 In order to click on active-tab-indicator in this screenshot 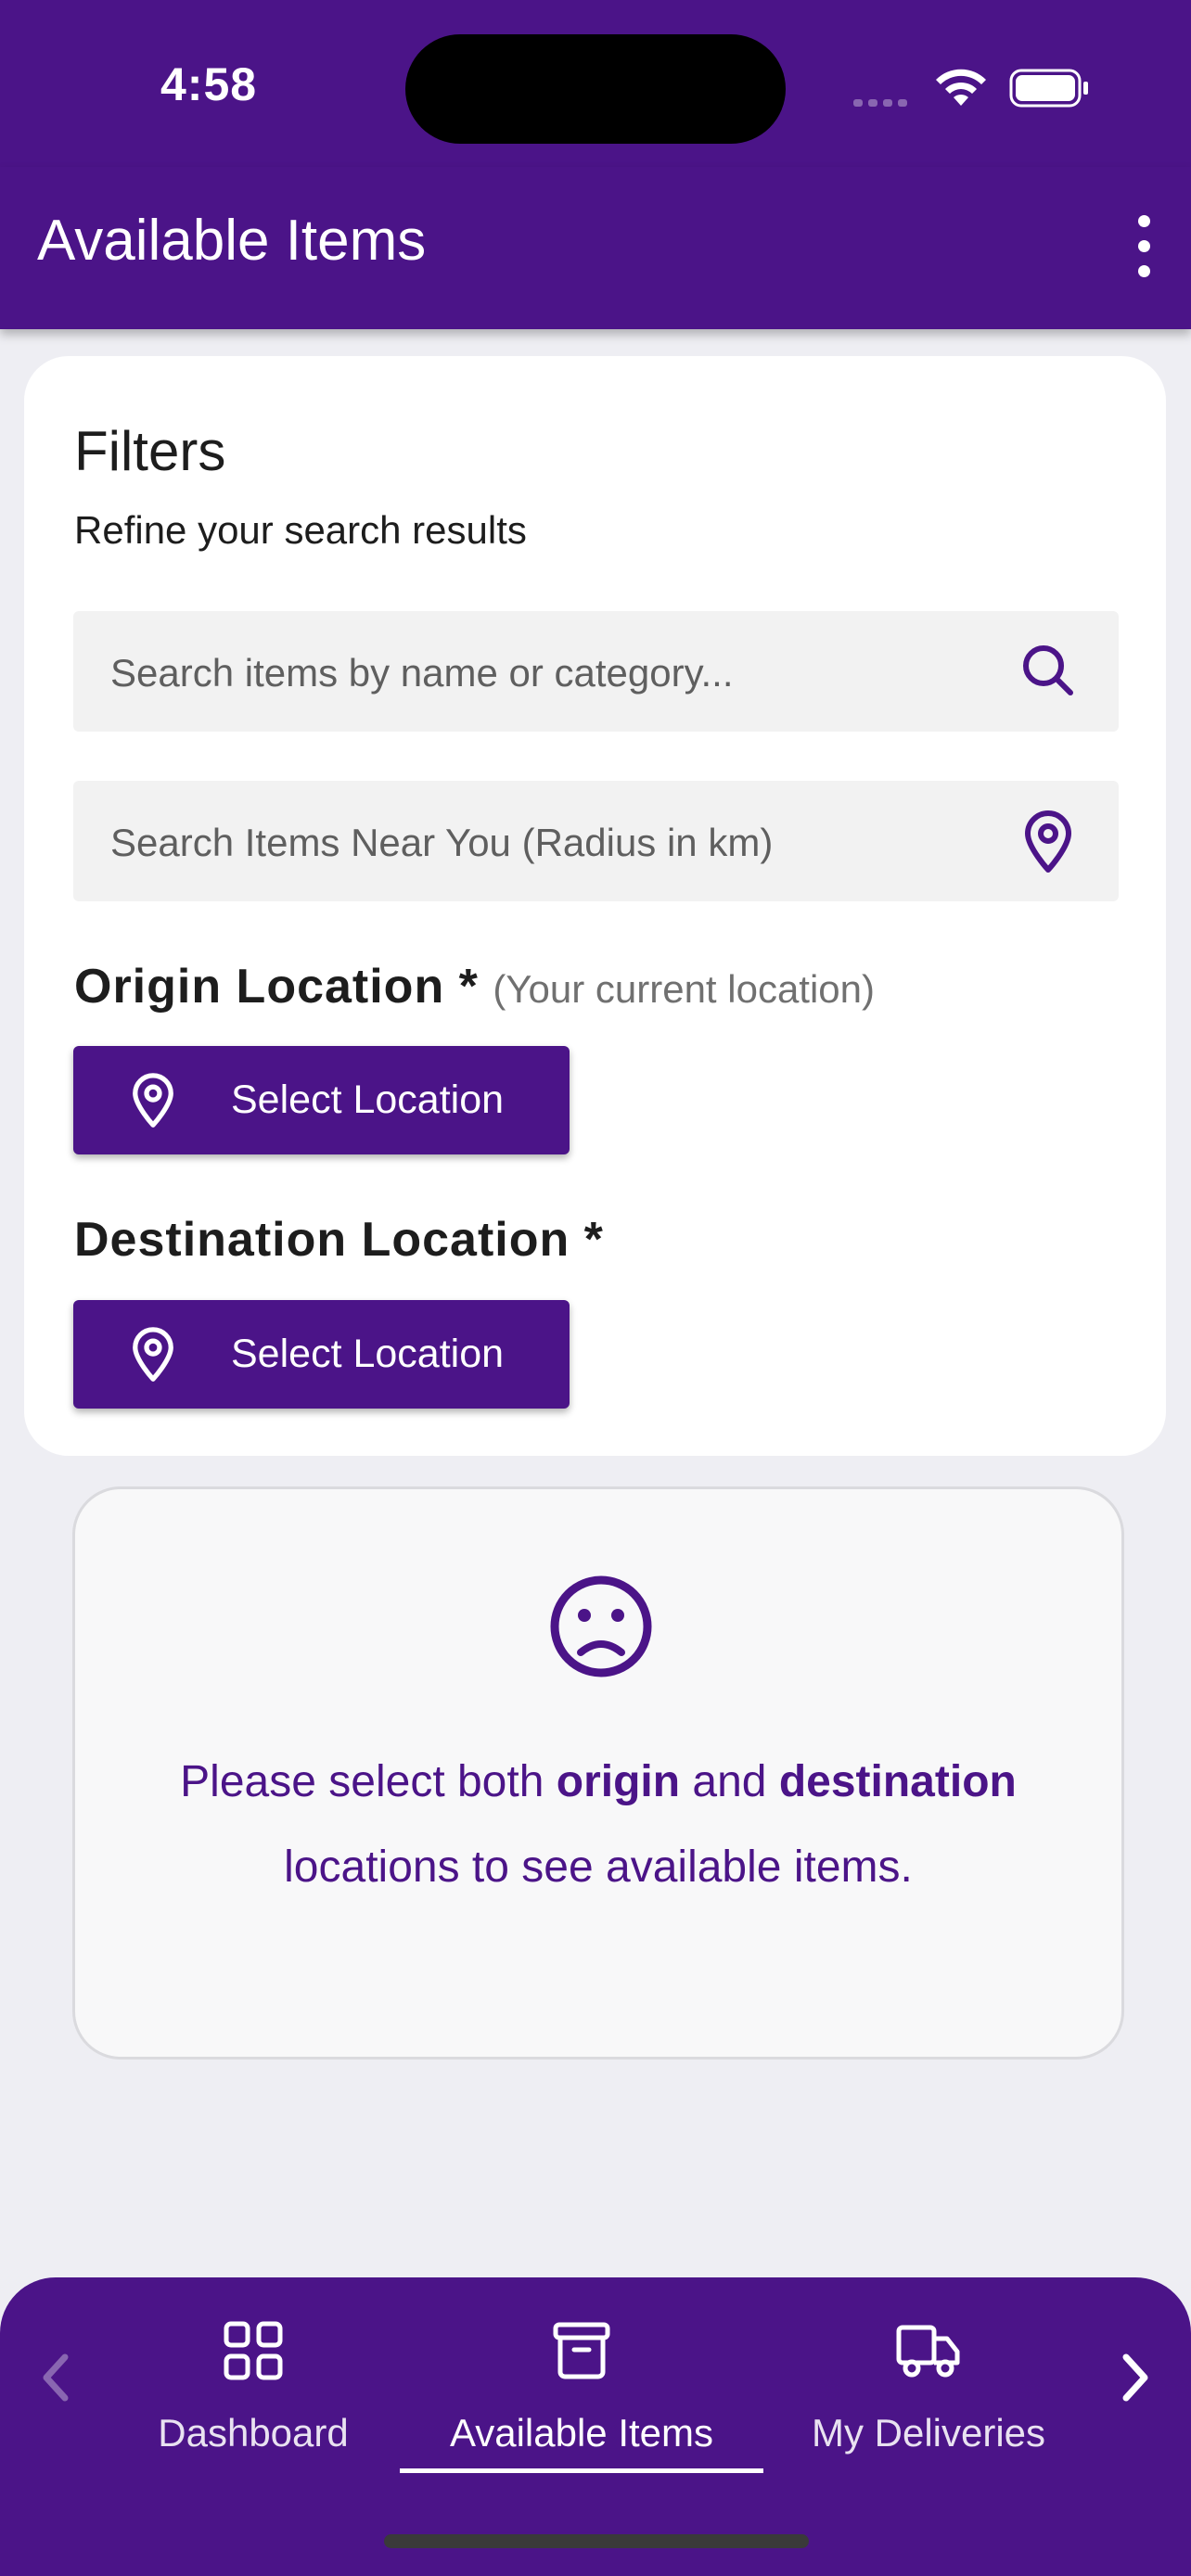, I will do `click(581, 2471)`.